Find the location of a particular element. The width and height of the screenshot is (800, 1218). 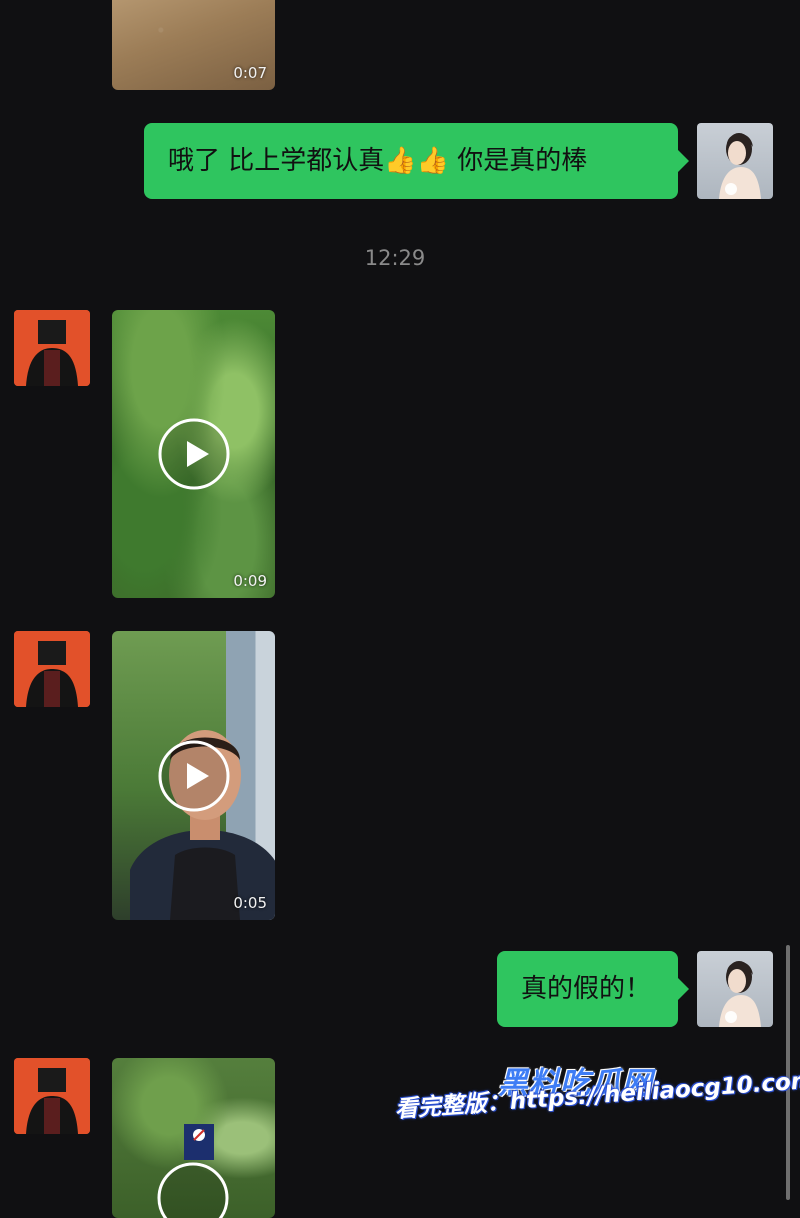

message-text: 哦了 比上学都认真 is located at coordinates (276, 161).